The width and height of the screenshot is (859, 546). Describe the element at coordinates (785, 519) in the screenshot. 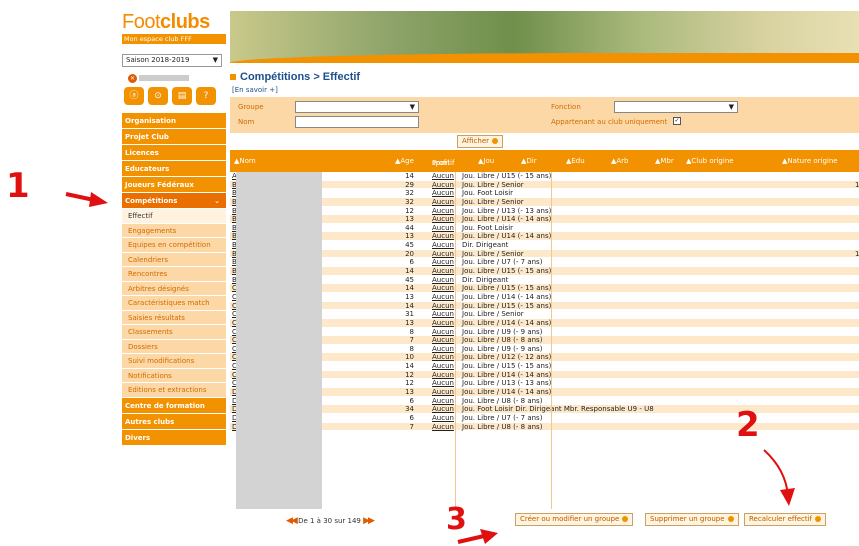

I see `recalculate-effectif-button: Recalculer effectif` at that location.